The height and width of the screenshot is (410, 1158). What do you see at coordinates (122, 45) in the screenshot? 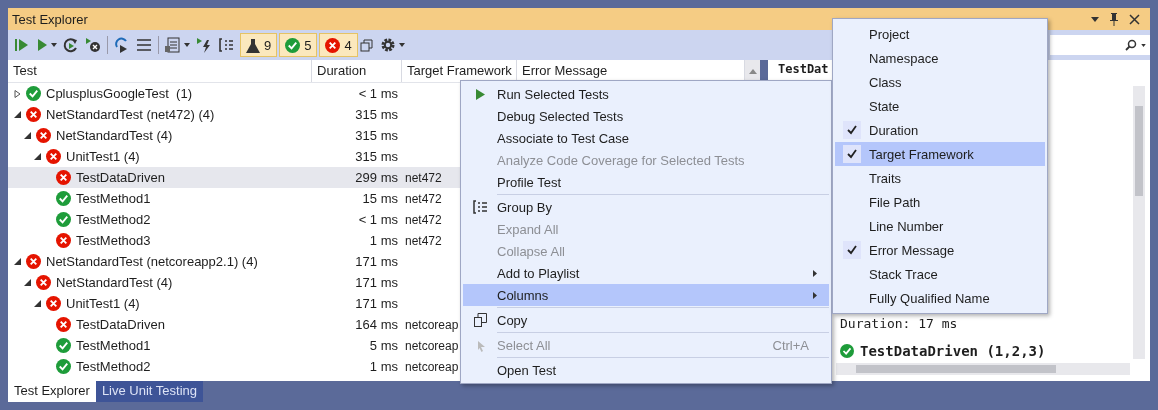
I see `debug-step-icon` at bounding box center [122, 45].